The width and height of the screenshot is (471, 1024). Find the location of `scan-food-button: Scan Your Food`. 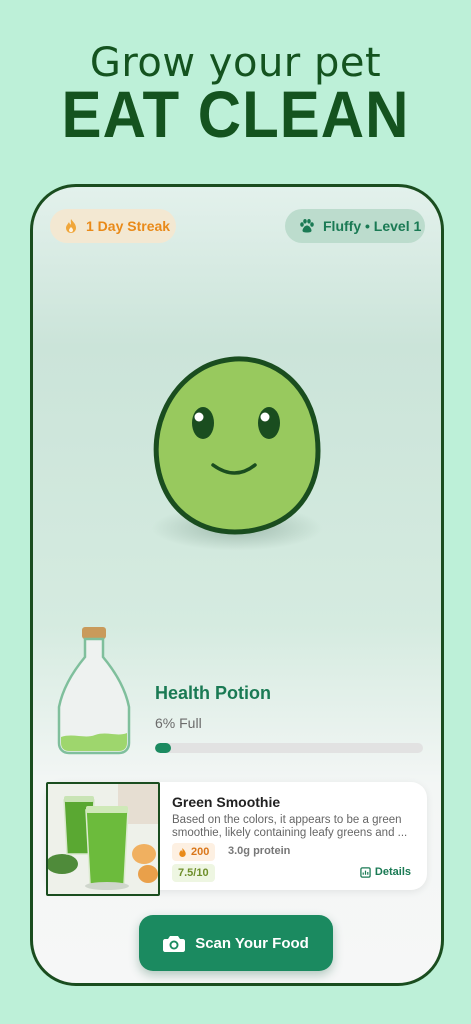

scan-food-button: Scan Your Food is located at coordinates (236, 943).